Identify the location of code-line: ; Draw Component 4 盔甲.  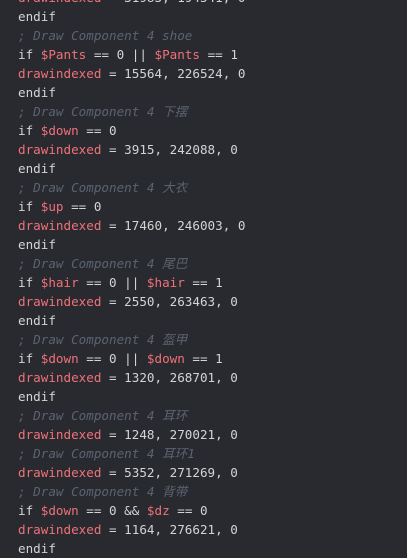
(203, 339).